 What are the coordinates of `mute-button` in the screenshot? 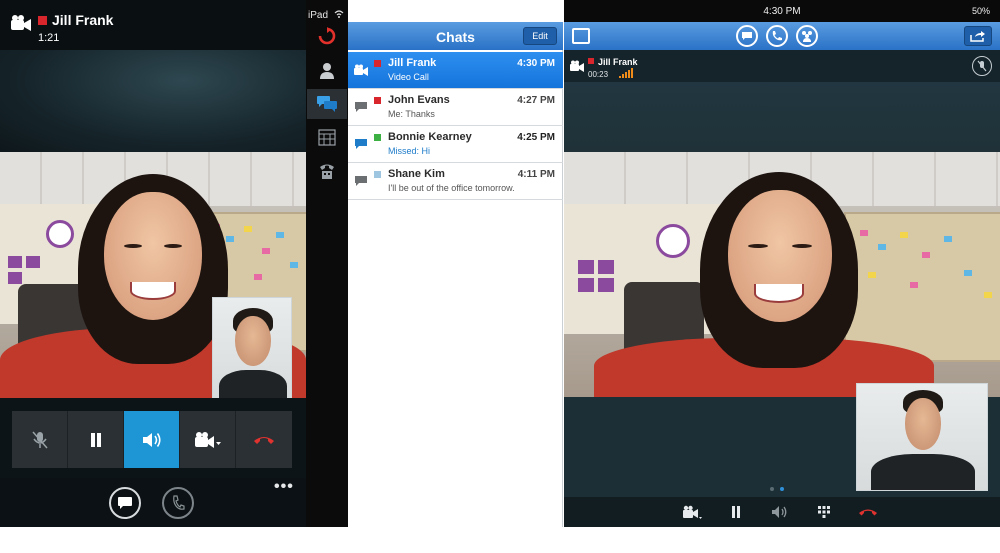 It's located at (40, 439).